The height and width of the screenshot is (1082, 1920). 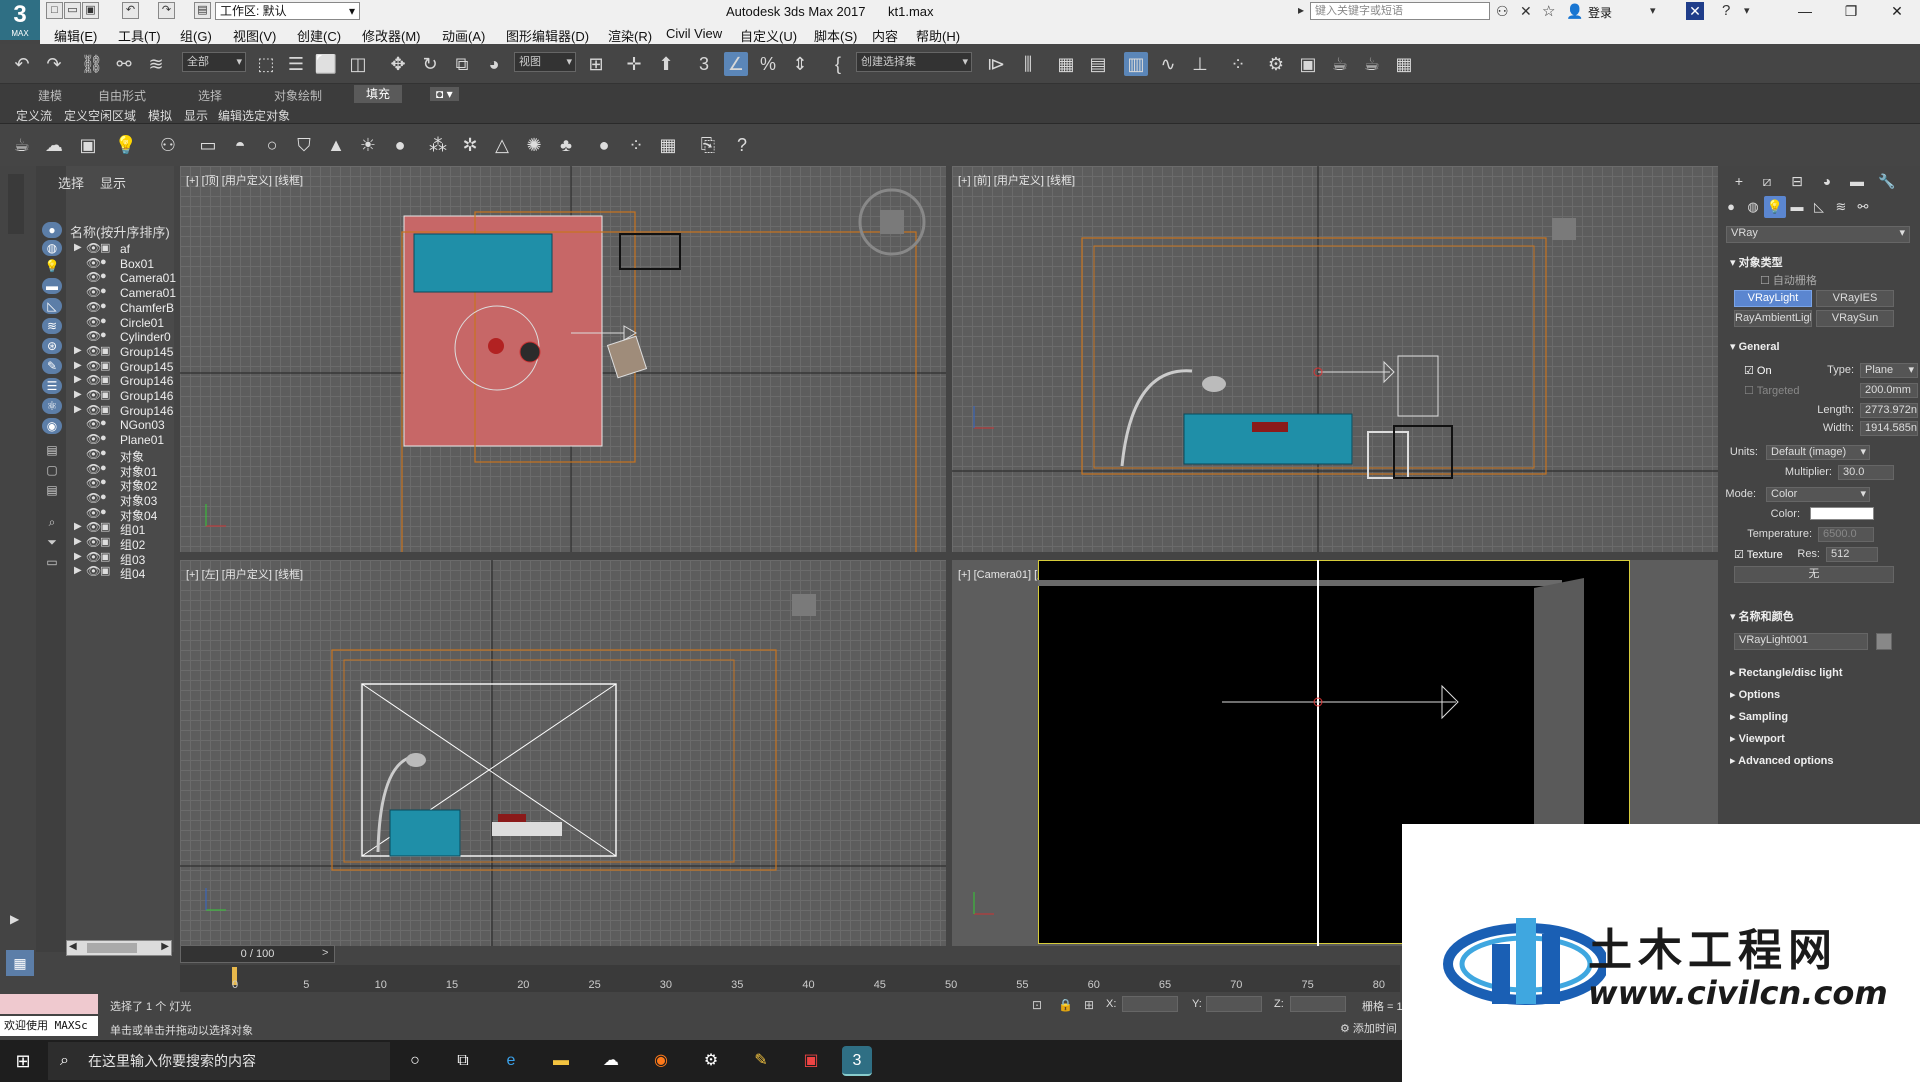 I want to click on track-bar: 0 5 10 15 20 25 30 35 40 45 50 55 60 65 70 75 80, so click(x=790, y=978).